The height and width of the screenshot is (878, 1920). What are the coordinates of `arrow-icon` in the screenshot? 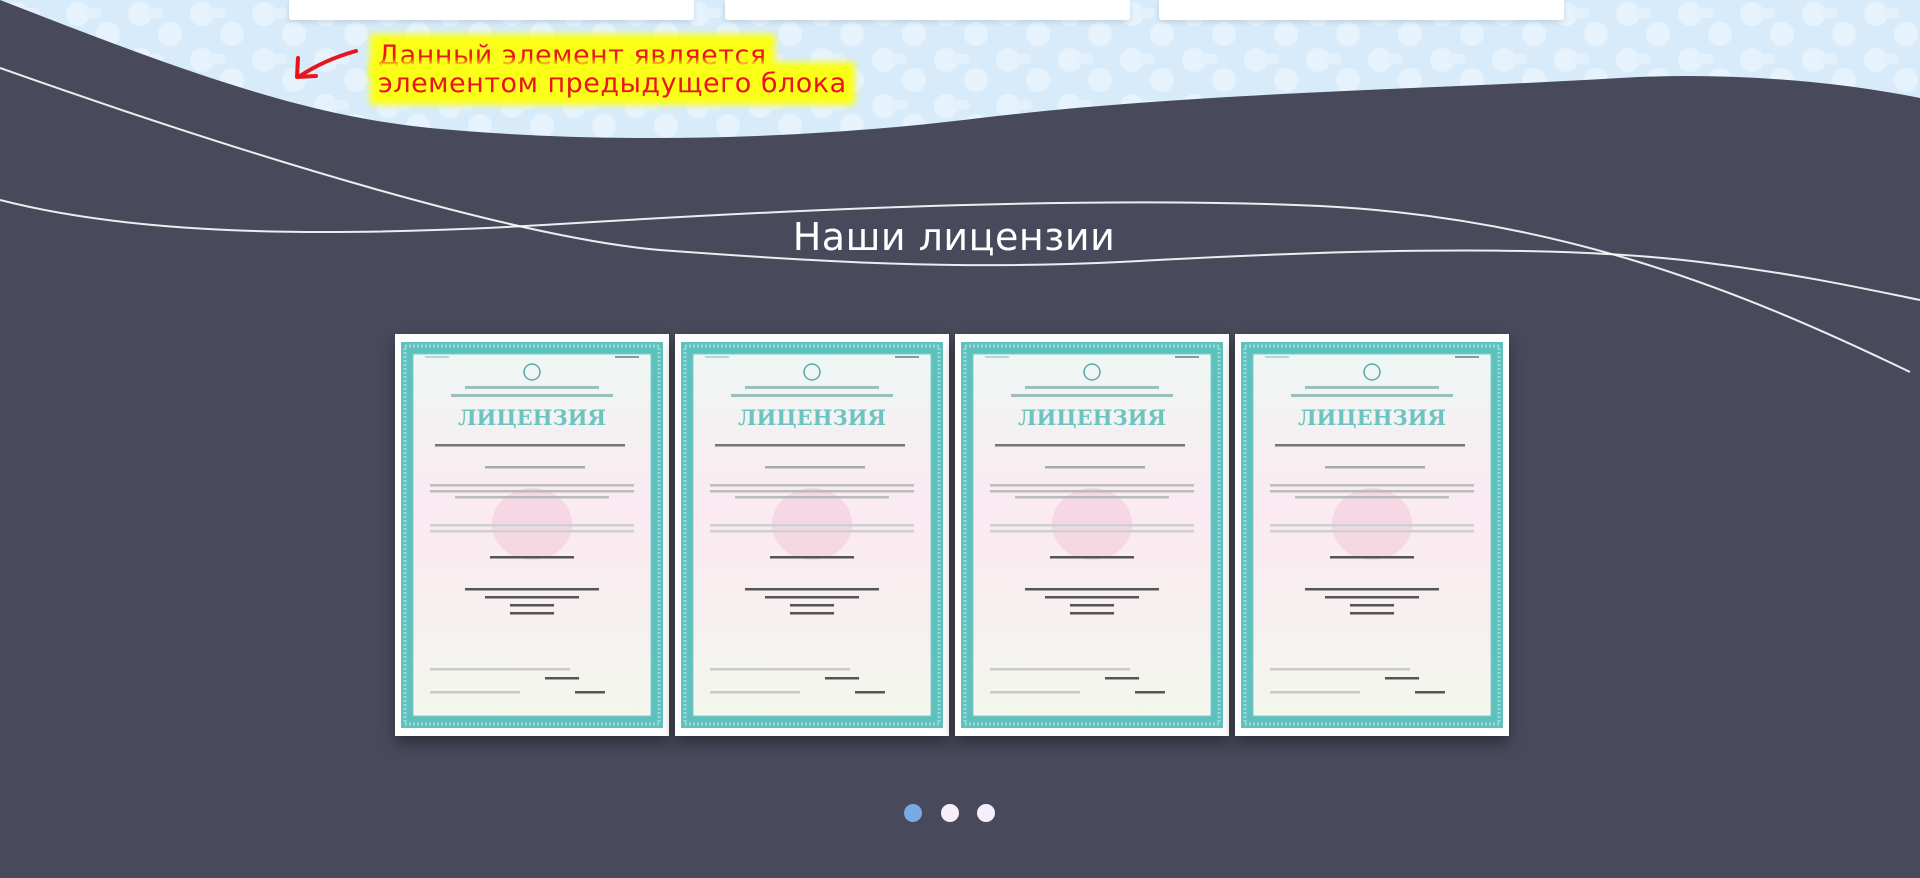 It's located at (326, 64).